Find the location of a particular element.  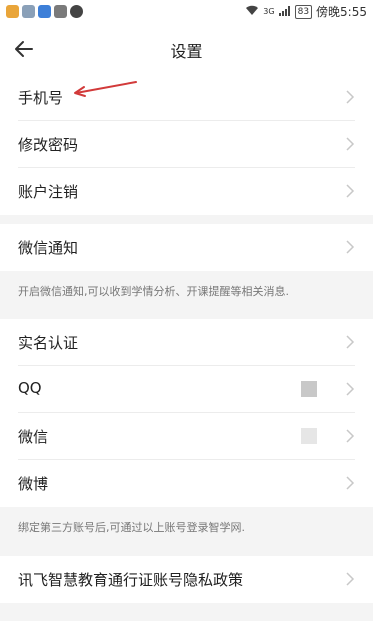

annotation-arrow is located at coordinates (105, 89).